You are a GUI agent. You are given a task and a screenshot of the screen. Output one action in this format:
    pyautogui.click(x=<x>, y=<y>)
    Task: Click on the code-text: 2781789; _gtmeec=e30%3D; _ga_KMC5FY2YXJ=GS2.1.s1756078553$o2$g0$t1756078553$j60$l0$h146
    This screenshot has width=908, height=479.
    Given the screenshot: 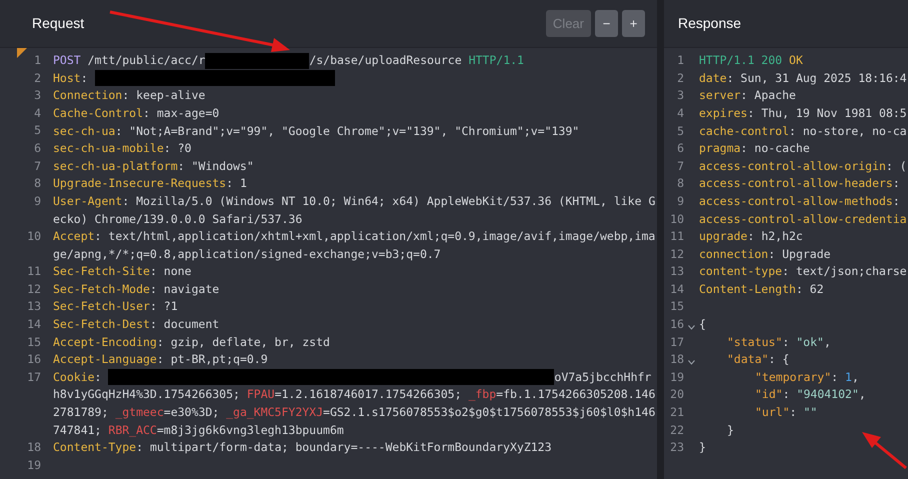 What is the action you would take?
    pyautogui.click(x=354, y=413)
    